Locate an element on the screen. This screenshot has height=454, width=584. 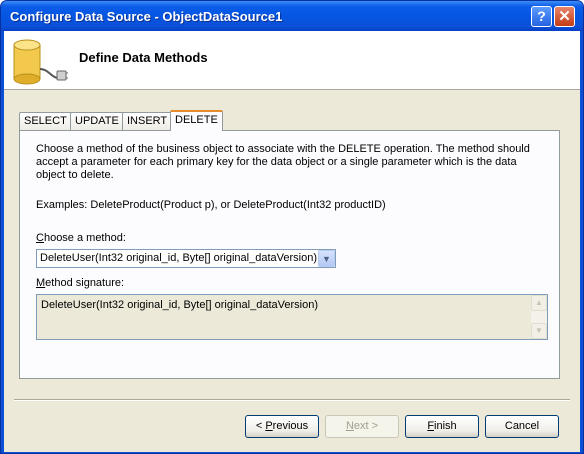
tab-select: SELECT is located at coordinates (45, 121).